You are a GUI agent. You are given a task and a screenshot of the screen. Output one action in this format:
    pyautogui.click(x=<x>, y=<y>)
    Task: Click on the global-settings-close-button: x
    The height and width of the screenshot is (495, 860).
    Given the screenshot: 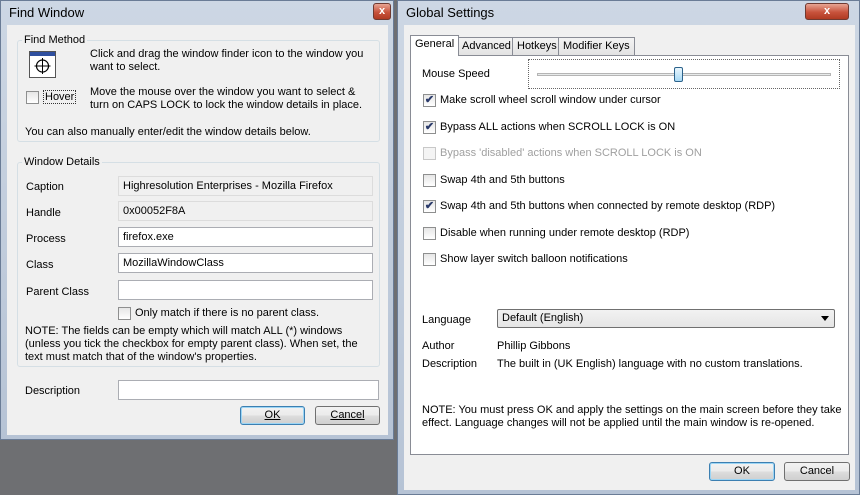 What is the action you would take?
    pyautogui.click(x=827, y=11)
    